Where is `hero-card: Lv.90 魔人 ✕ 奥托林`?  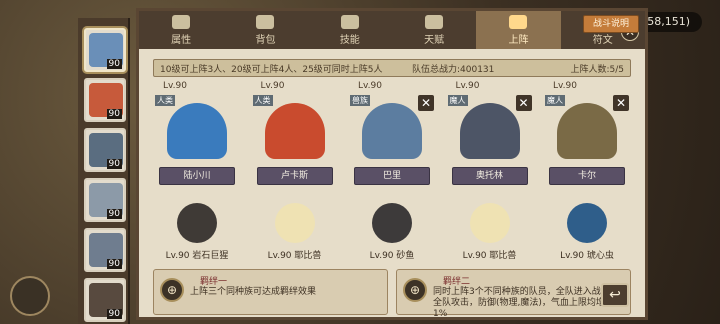
hero-card: Lv.90 魔人 ✕ 奥托林 is located at coordinates (490, 136).